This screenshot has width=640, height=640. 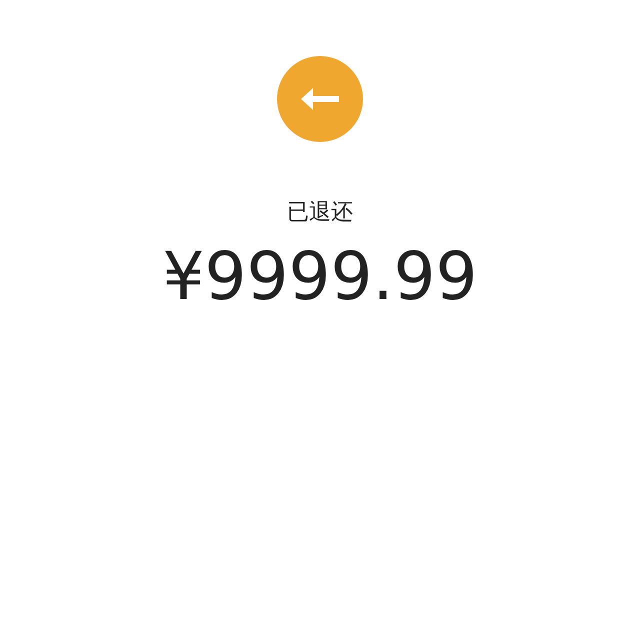 What do you see at coordinates (320, 213) in the screenshot?
I see `status-label: 已退还` at bounding box center [320, 213].